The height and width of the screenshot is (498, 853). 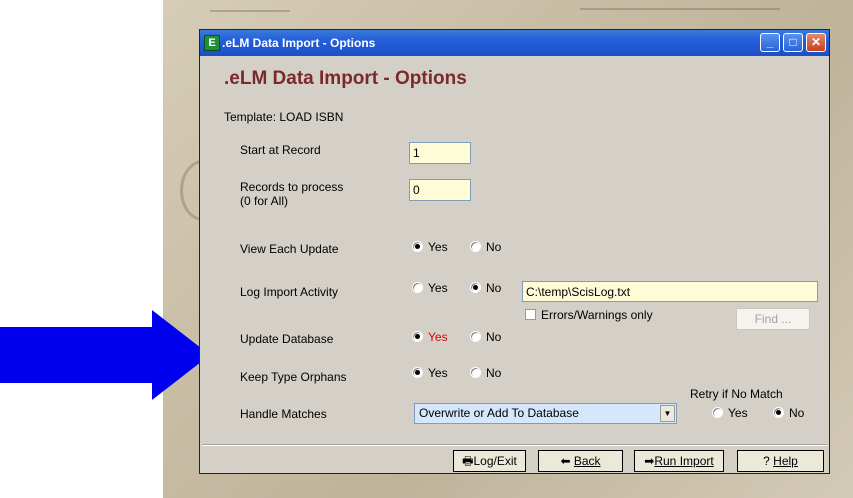 What do you see at coordinates (485, 288) in the screenshot?
I see `log-import-no-radio: No` at bounding box center [485, 288].